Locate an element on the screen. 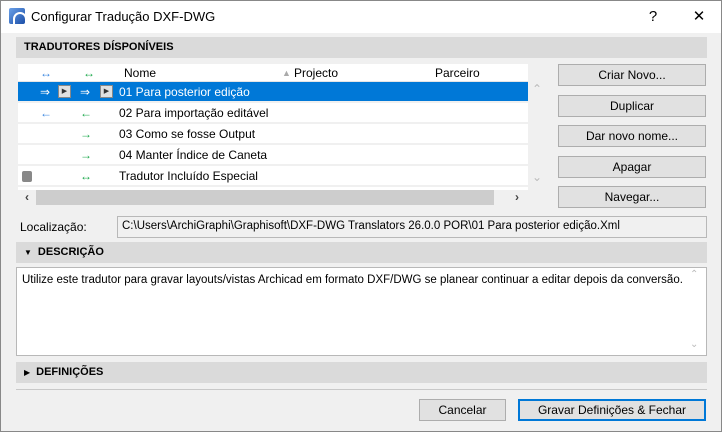 The image size is (722, 432). export-arrow-icon: ⇒ is located at coordinates (85, 92).